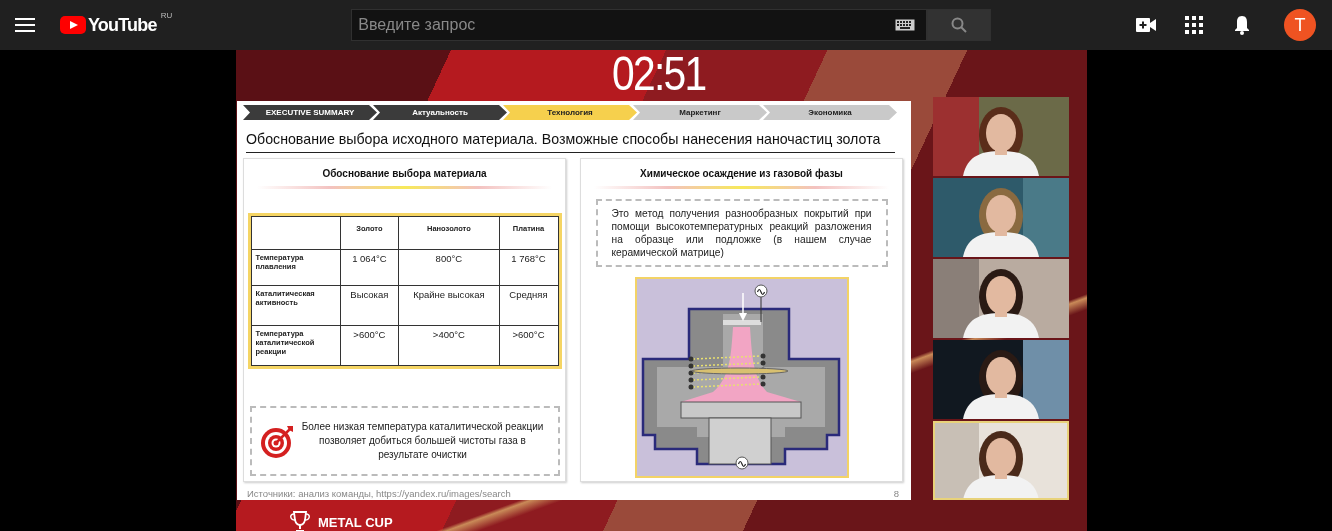 The image size is (1332, 531). I want to click on search-icon, so click(959, 25).